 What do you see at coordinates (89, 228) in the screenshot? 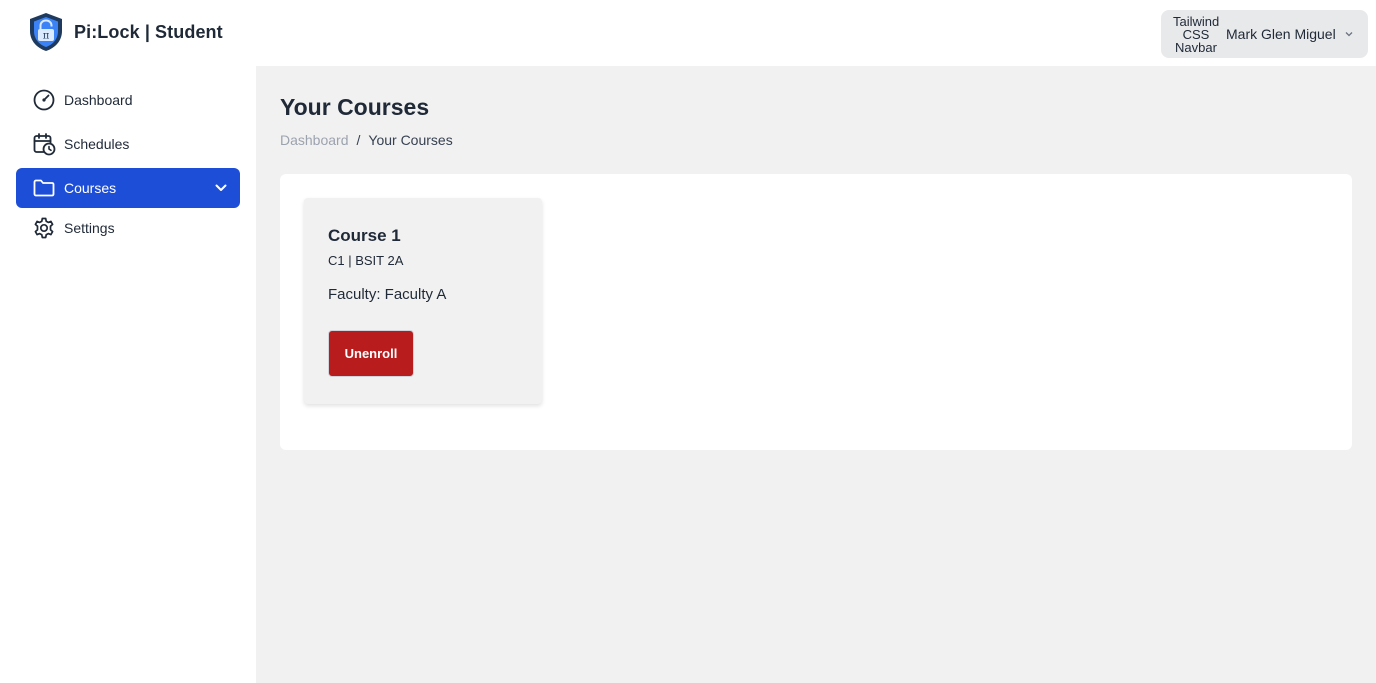
I see `sidebar-item-label: Settings` at bounding box center [89, 228].